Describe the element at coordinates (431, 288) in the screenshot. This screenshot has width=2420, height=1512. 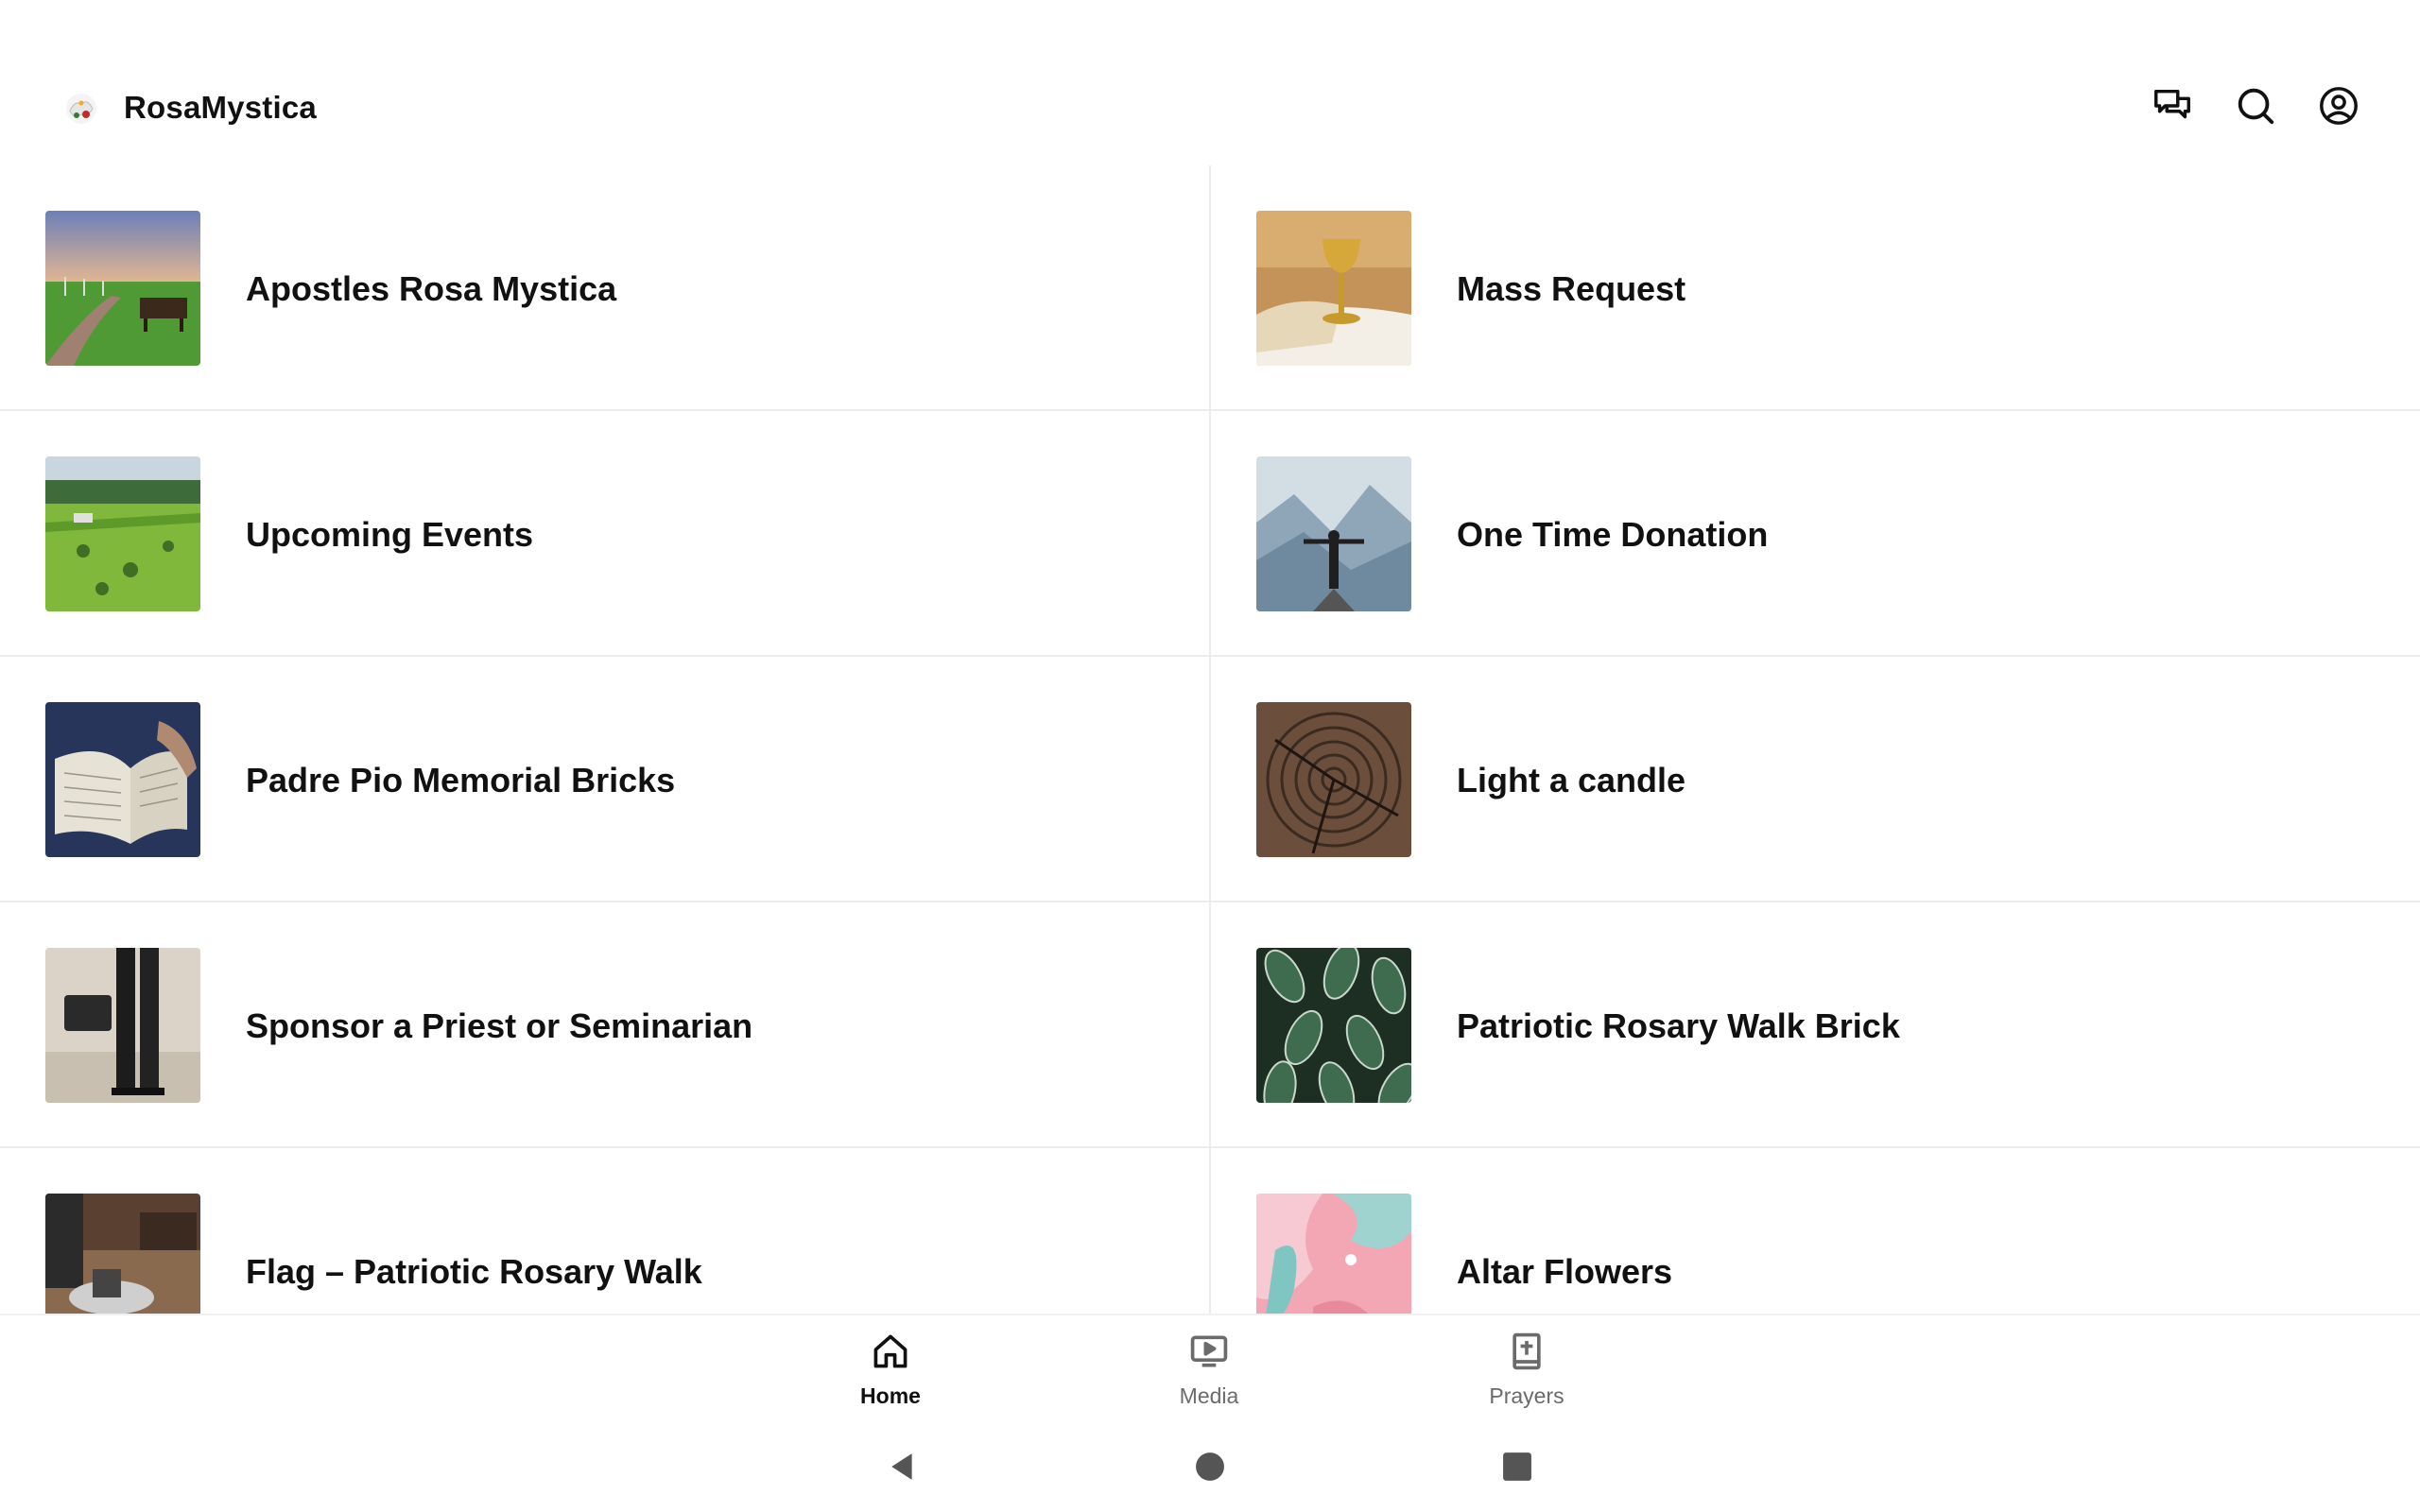
I see `tile-label: Apostles Rosa Mystica` at that location.